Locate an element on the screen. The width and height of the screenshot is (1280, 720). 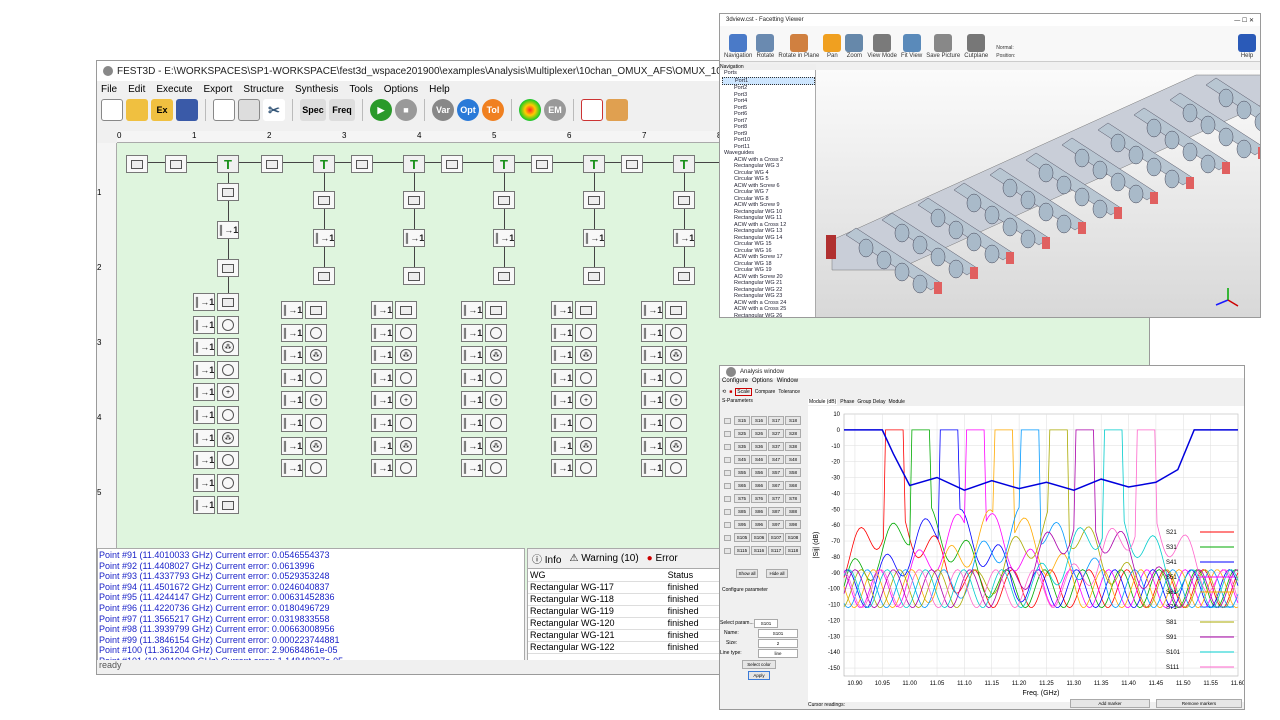
sparam-button: S37 is located at coordinates (776, 446).